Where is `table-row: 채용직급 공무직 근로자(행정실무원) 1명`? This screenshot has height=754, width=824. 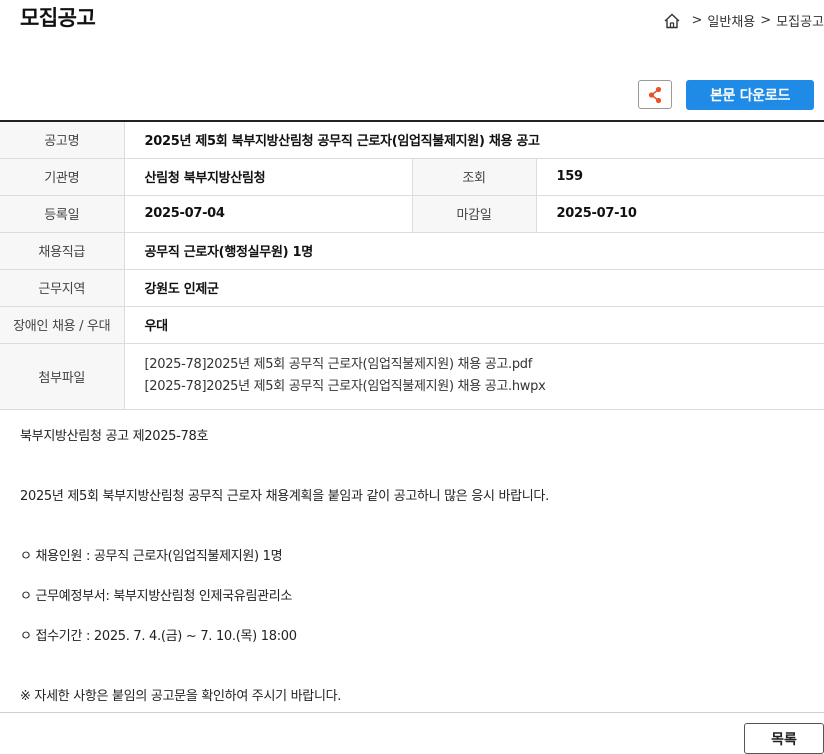 table-row: 채용직급 공무직 근로자(행정실무원) 1명 is located at coordinates (412, 251).